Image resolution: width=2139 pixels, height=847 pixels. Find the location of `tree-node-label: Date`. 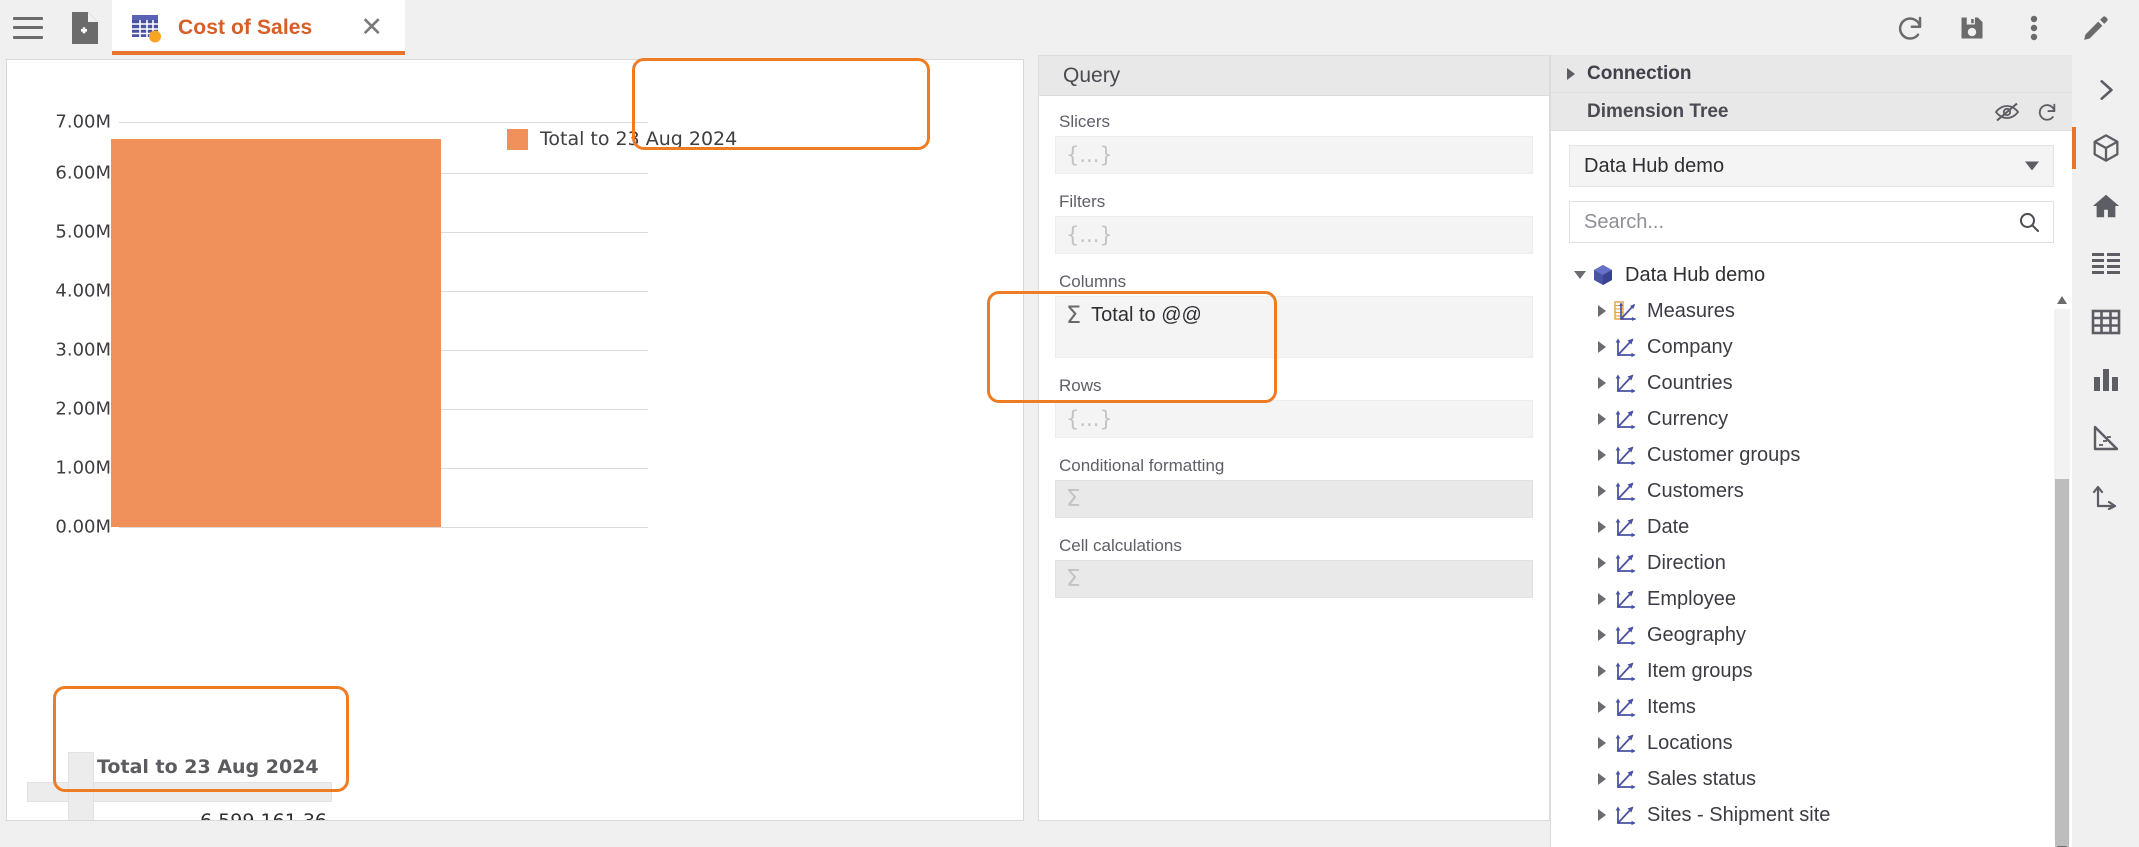

tree-node-label: Date is located at coordinates (1668, 526).